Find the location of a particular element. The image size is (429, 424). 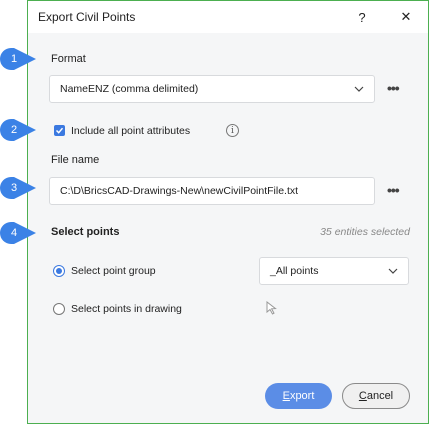

callout-4: 4 is located at coordinates (18, 233).